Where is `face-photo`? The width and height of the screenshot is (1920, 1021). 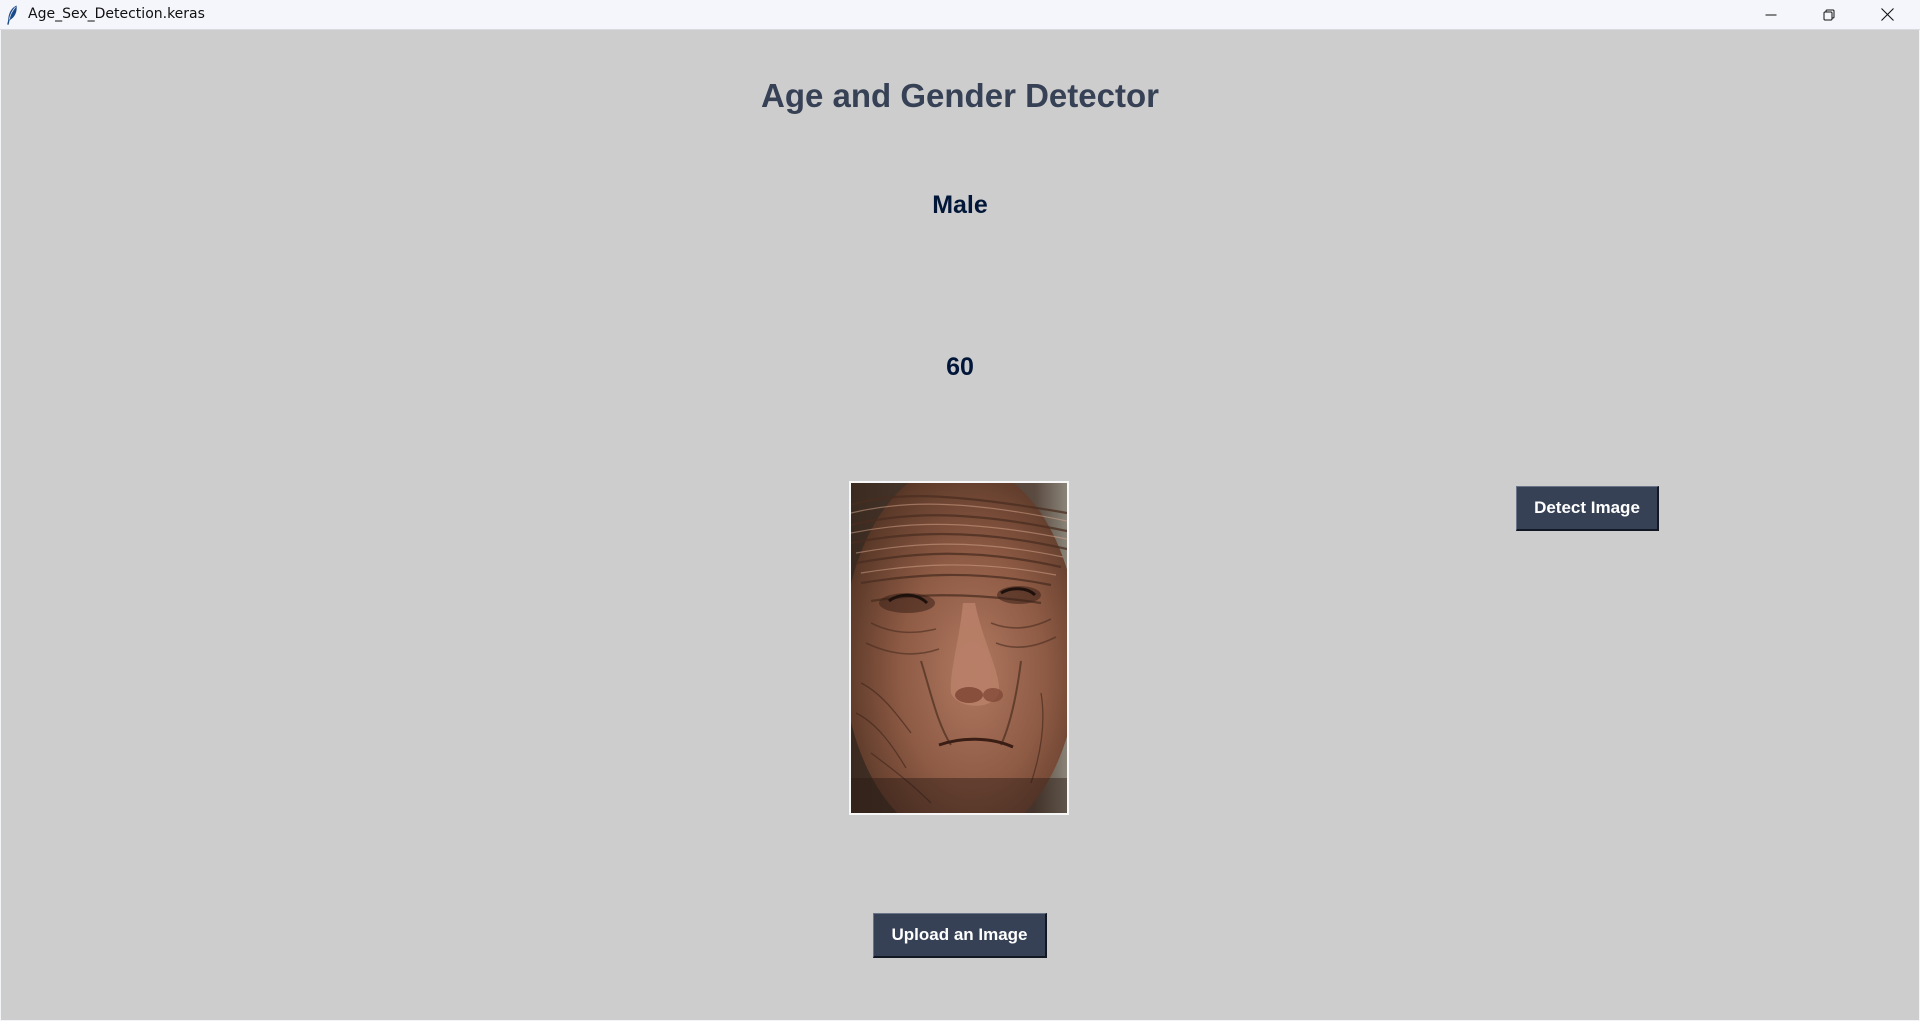 face-photo is located at coordinates (959, 648).